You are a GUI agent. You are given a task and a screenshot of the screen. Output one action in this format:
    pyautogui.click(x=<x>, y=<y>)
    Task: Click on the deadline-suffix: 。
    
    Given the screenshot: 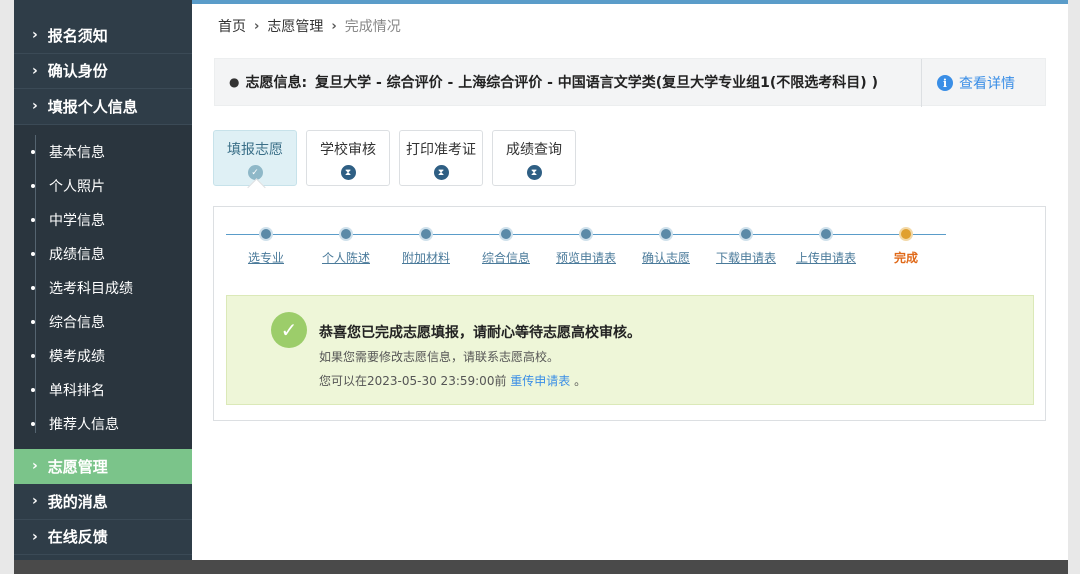 What is the action you would take?
    pyautogui.click(x=580, y=381)
    